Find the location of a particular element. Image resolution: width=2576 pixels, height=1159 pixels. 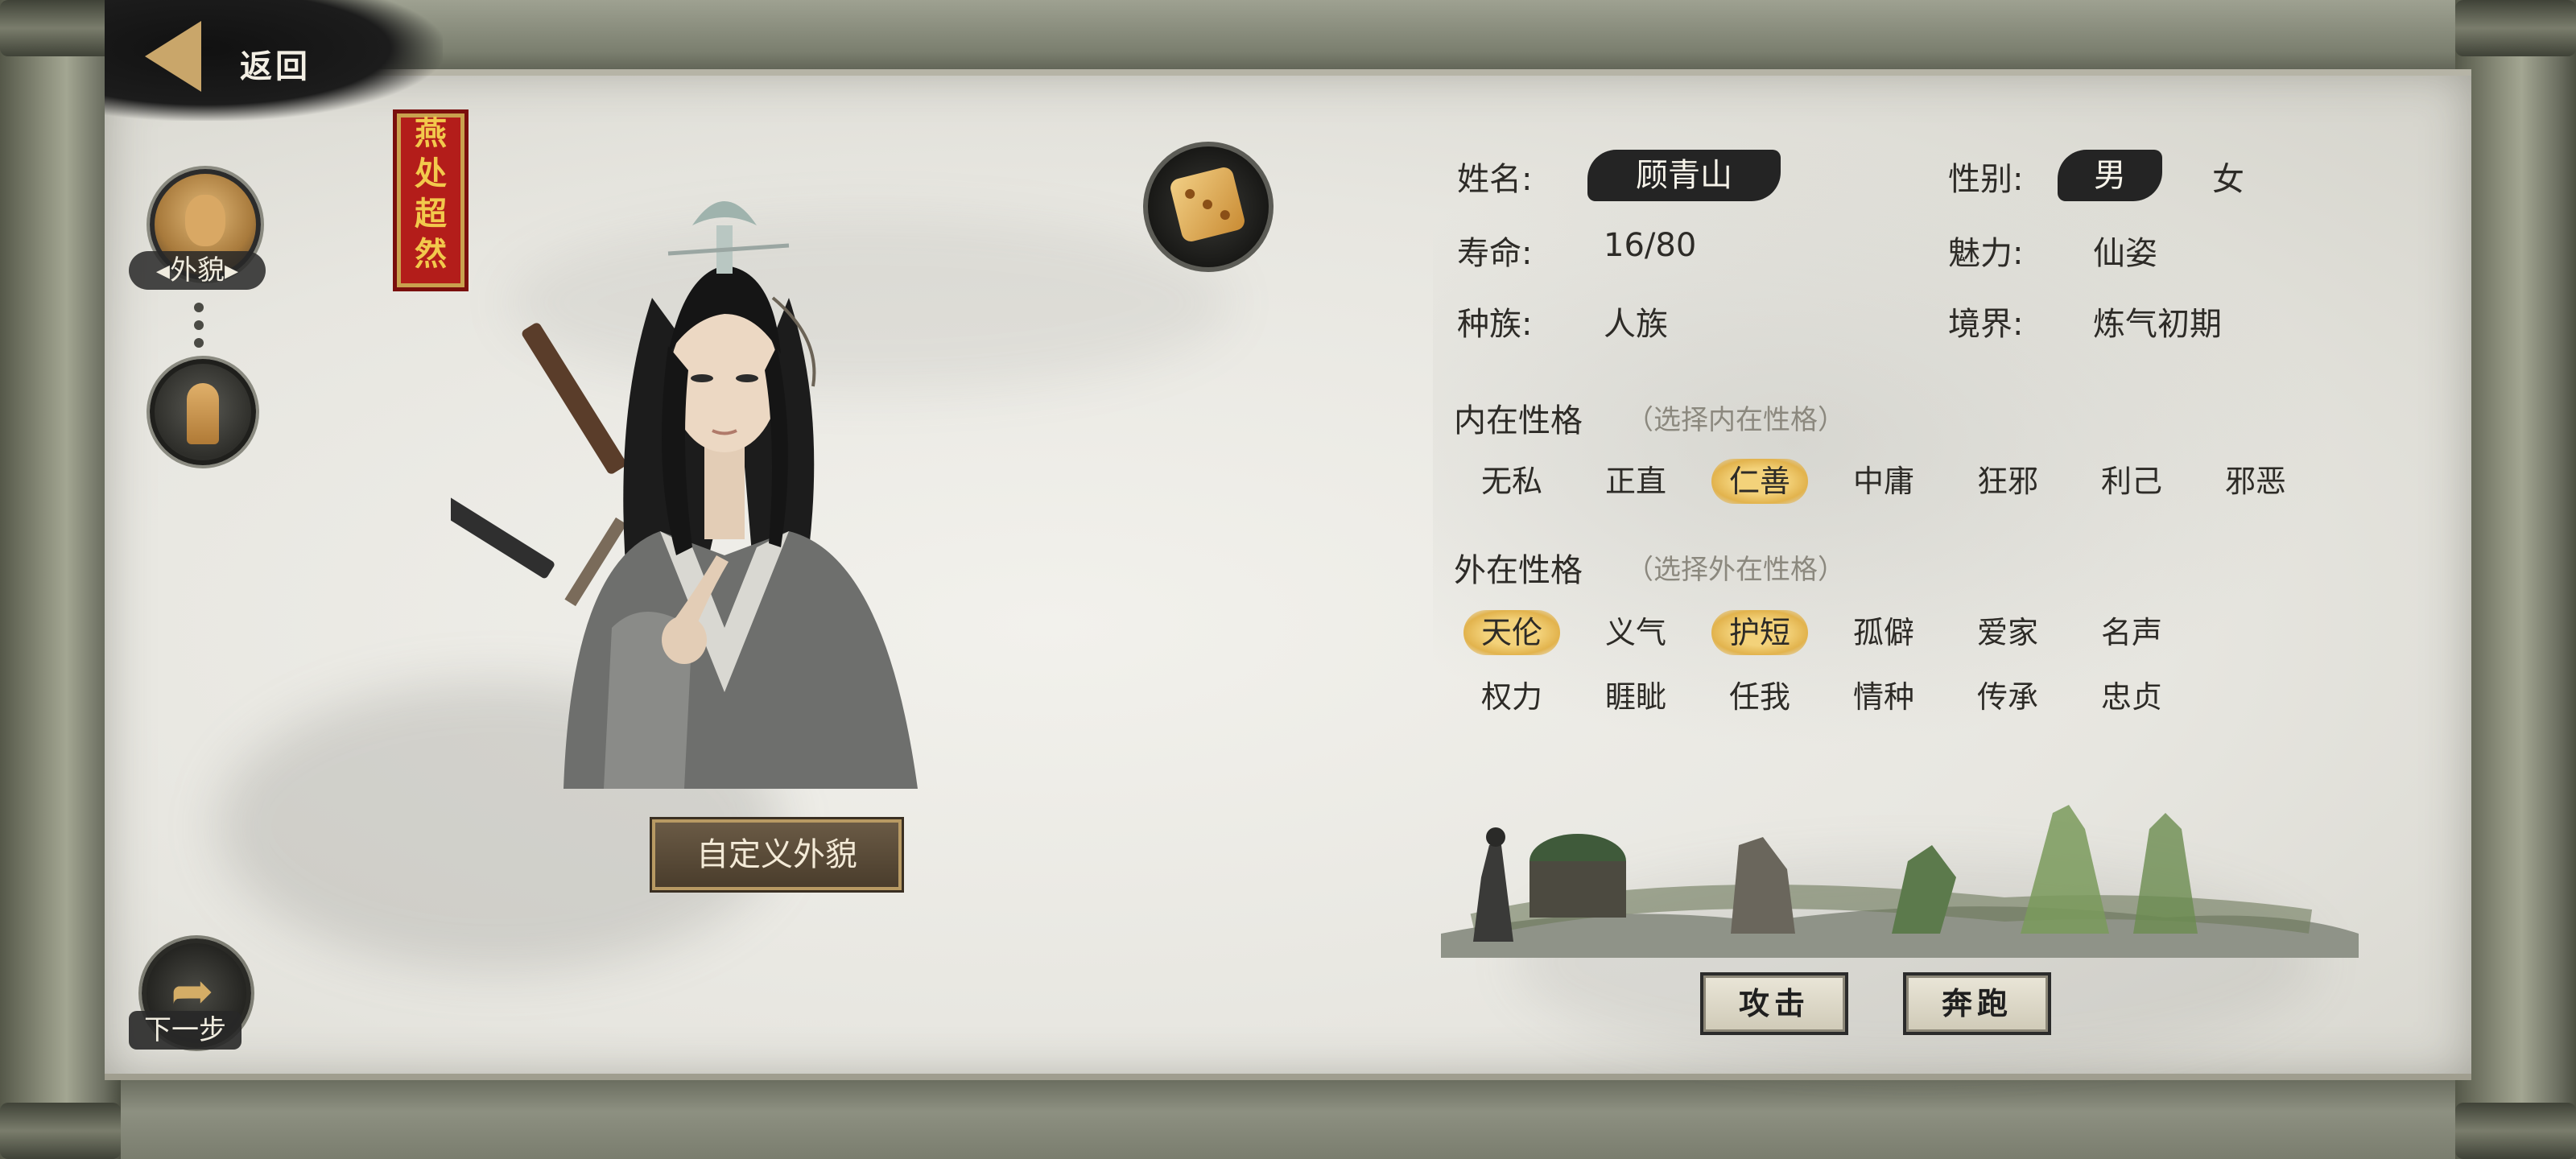

realm-value: 炼气初期 is located at coordinates (2157, 324).